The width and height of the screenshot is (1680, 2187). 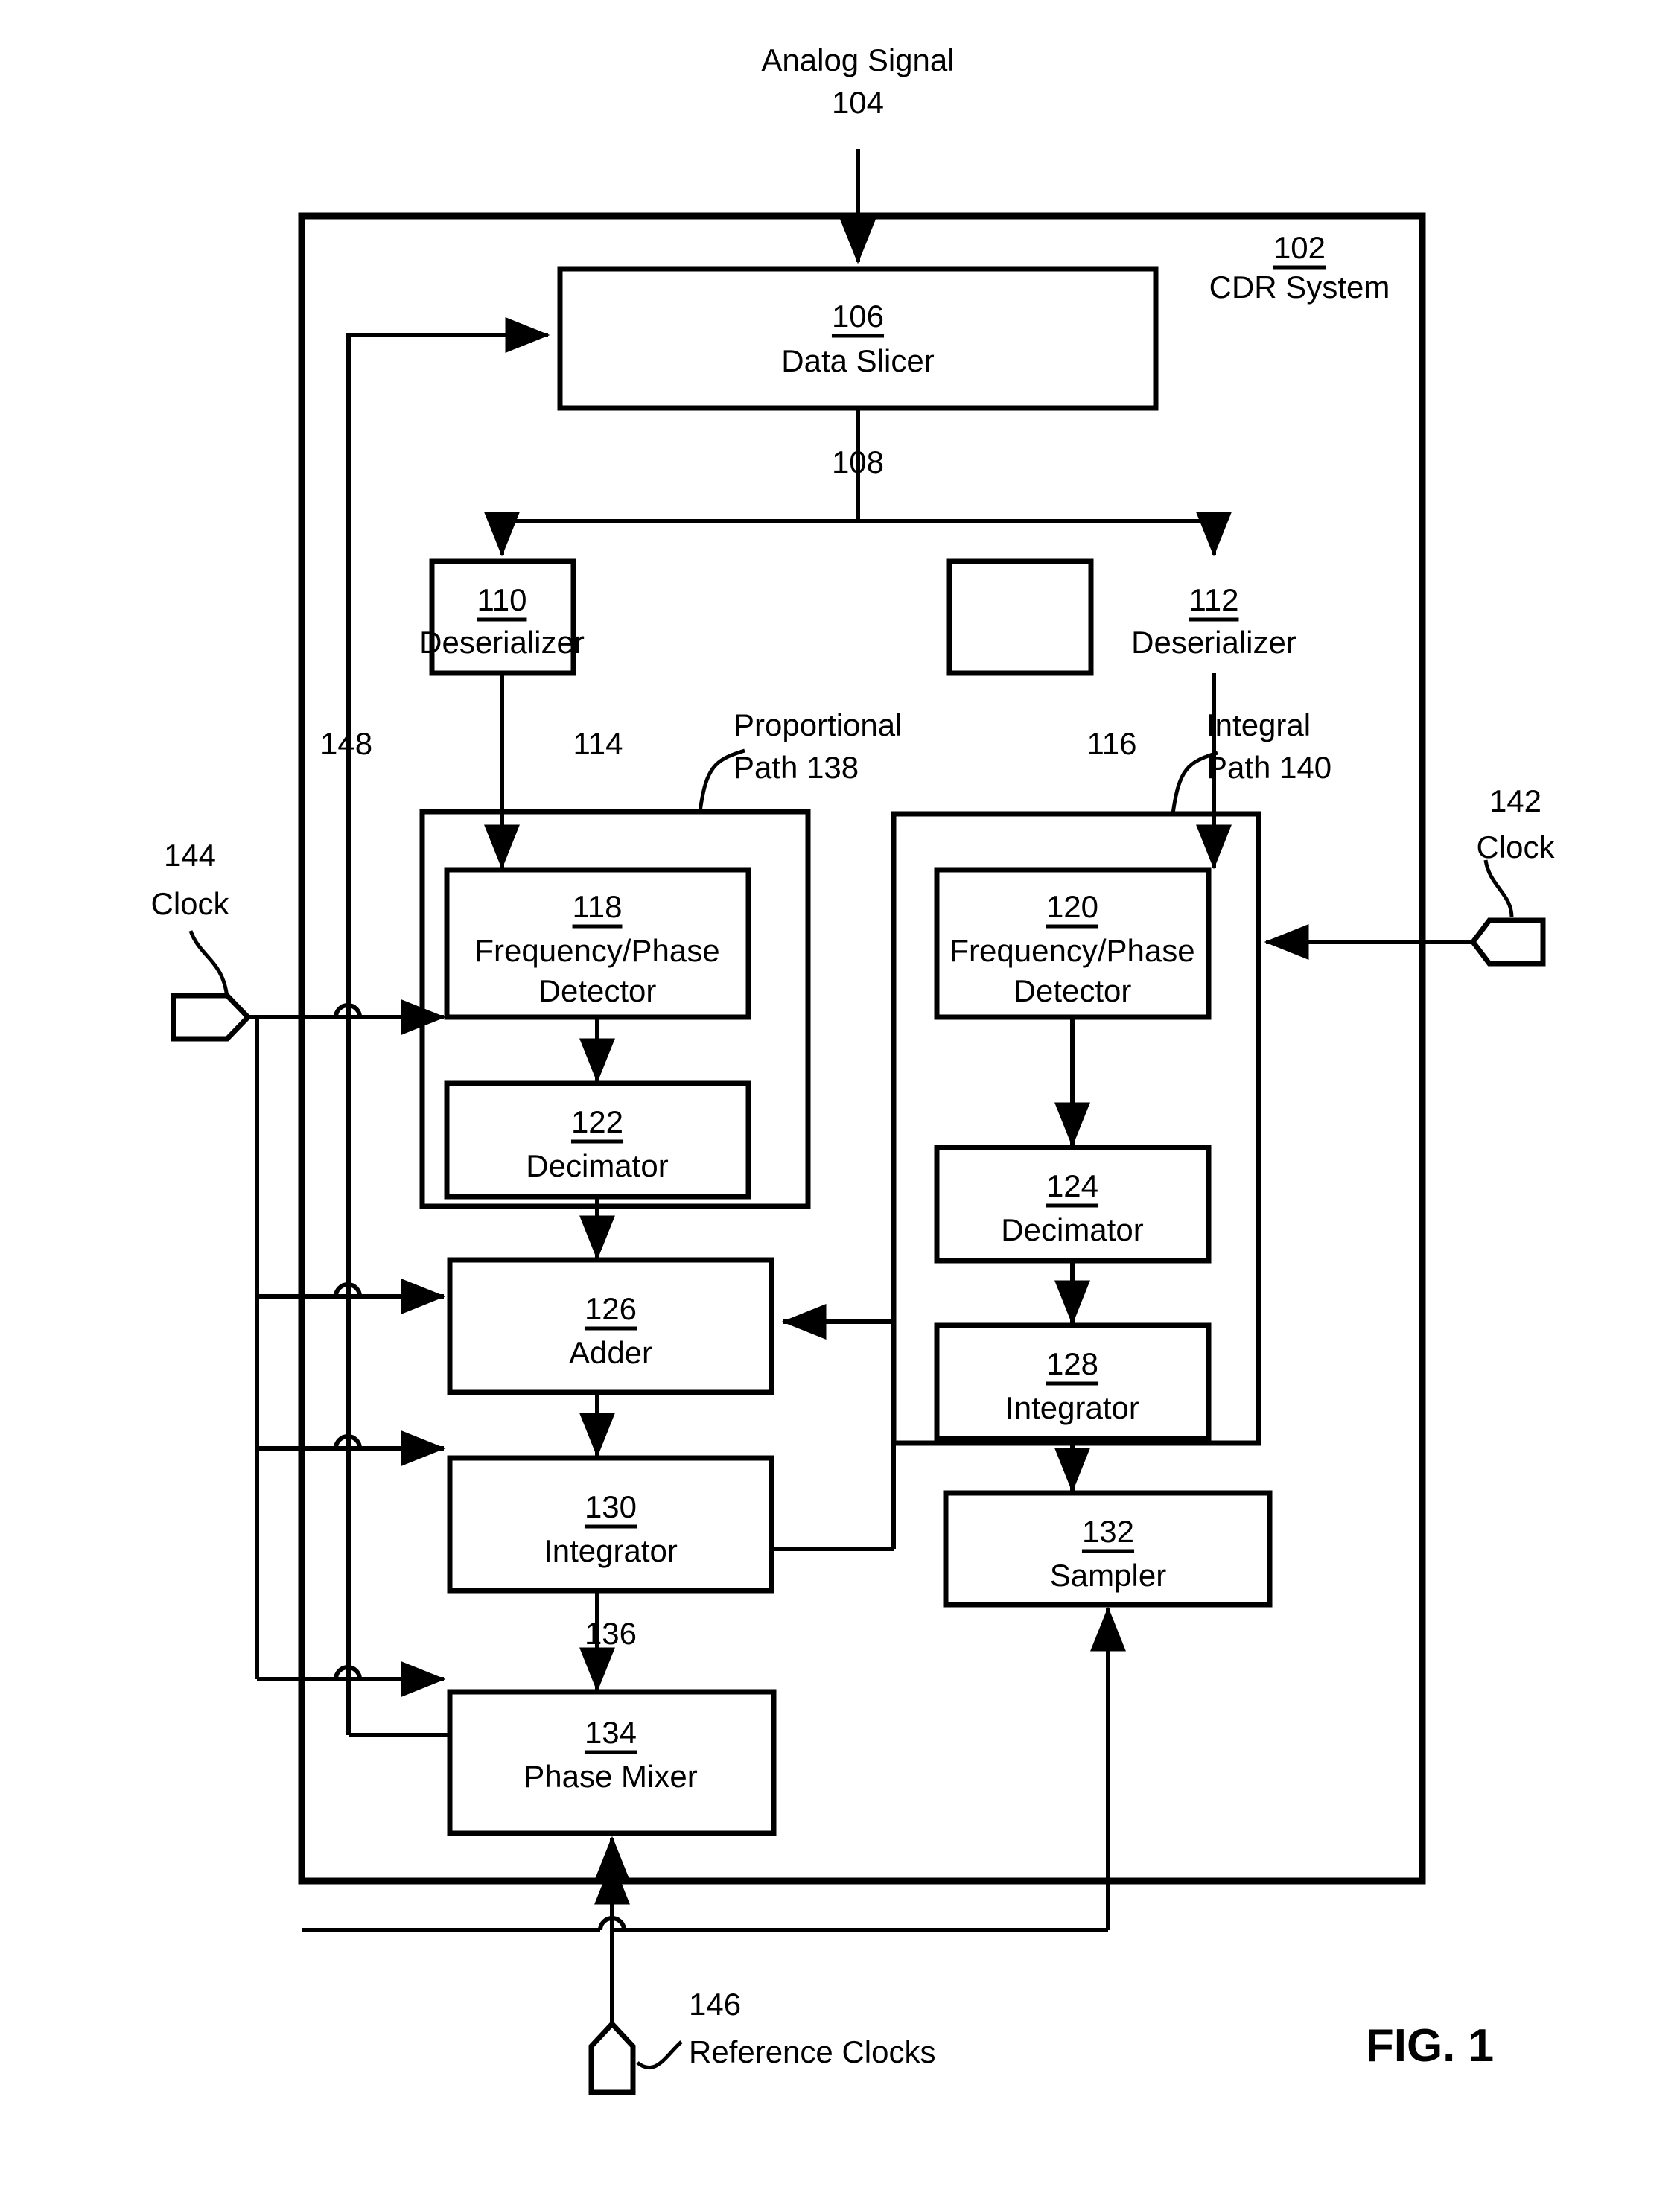 I want to click on proportional-path-ref: Path 138, so click(x=796, y=767).